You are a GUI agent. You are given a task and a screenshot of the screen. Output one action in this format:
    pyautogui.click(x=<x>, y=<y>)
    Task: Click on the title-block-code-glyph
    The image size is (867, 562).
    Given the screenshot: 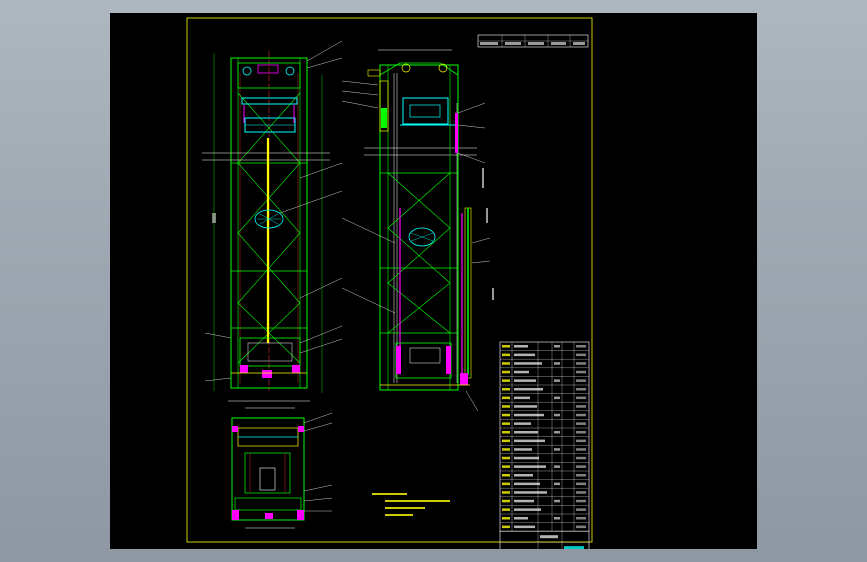 What is the action you would take?
    pyautogui.click(x=574, y=547)
    